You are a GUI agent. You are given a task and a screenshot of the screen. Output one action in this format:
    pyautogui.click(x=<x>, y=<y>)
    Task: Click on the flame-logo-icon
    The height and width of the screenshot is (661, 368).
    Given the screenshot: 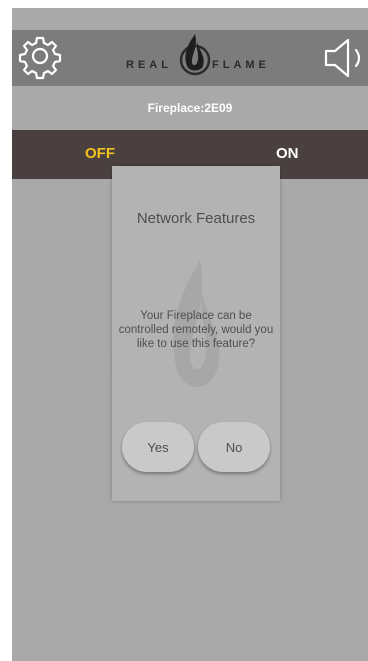 What is the action you would take?
    pyautogui.click(x=195, y=55)
    